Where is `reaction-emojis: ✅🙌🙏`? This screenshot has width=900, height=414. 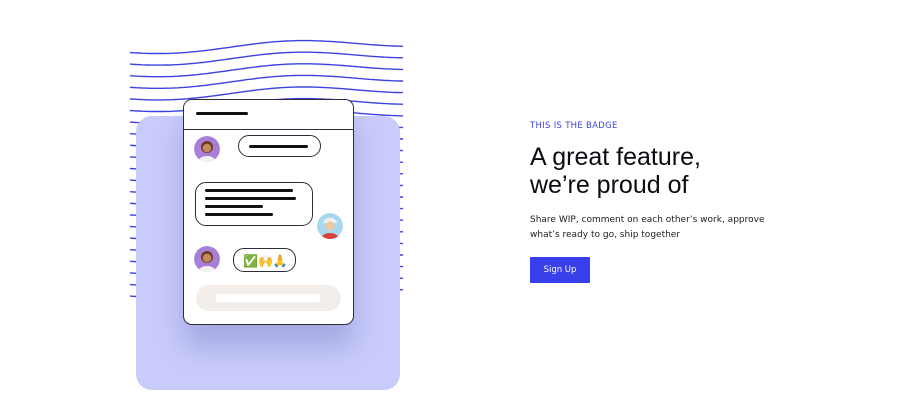
reaction-emojis: ✅🙌🙏 is located at coordinates (265, 261).